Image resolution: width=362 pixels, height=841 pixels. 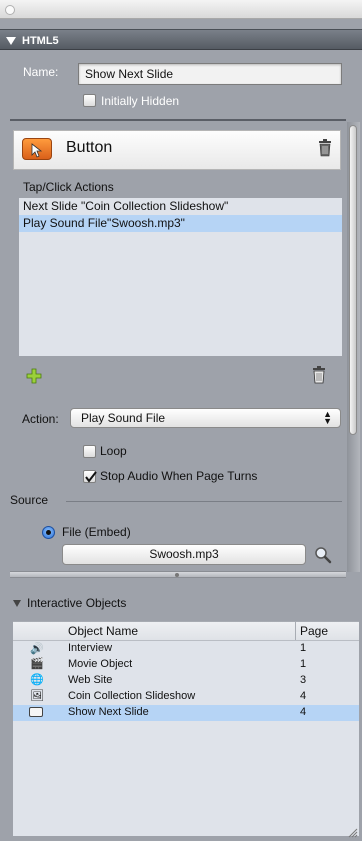 What do you see at coordinates (325, 148) in the screenshot?
I see `trash-icon` at bounding box center [325, 148].